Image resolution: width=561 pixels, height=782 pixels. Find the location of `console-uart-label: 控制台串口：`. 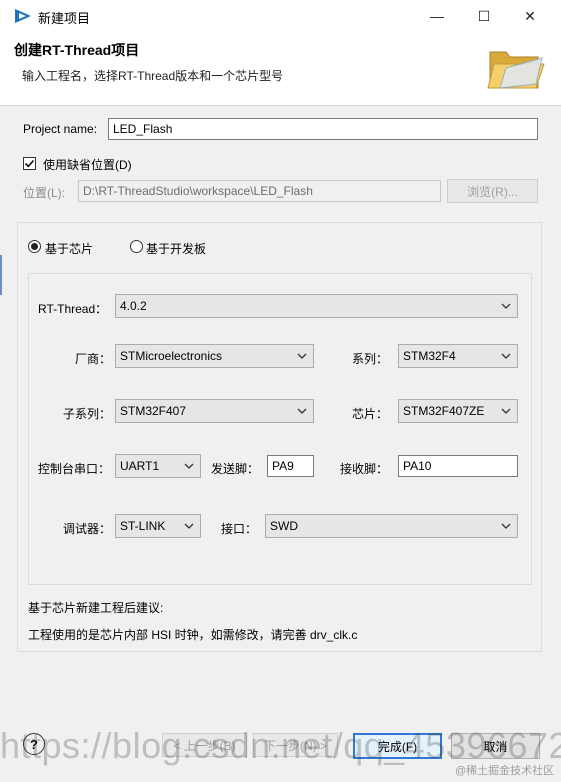

console-uart-label: 控制台串口： is located at coordinates (74, 469).